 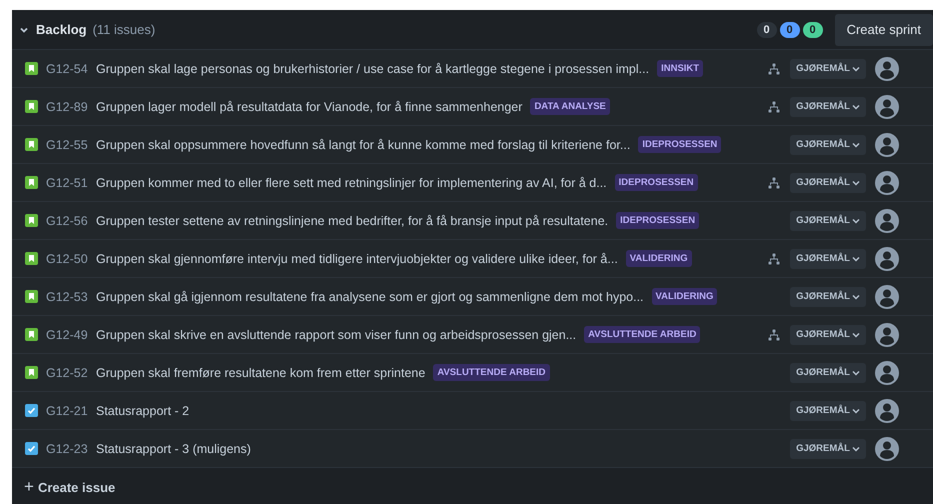 What do you see at coordinates (67, 297) in the screenshot?
I see `issue-key: G12-53` at bounding box center [67, 297].